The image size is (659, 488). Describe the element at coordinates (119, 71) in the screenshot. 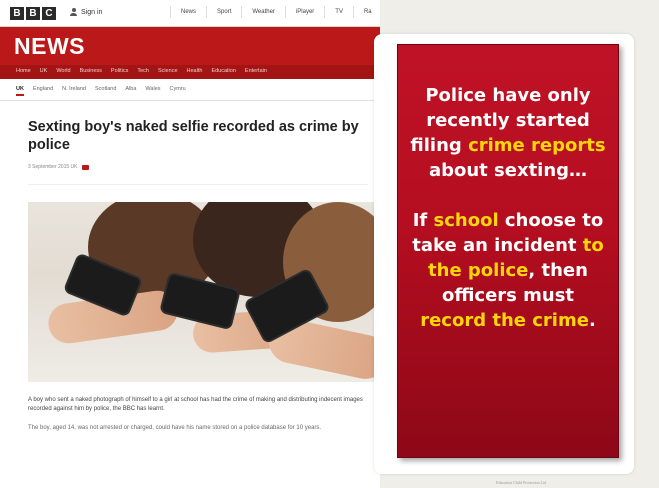

I see `news-nav-politics: Politics` at that location.